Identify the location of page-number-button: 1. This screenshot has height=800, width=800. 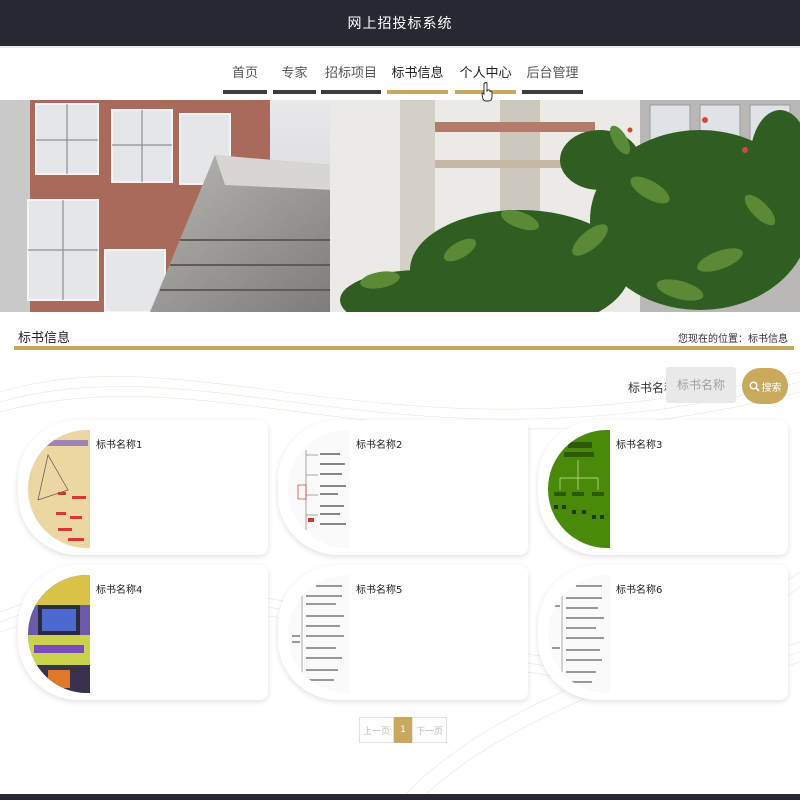
(403, 730).